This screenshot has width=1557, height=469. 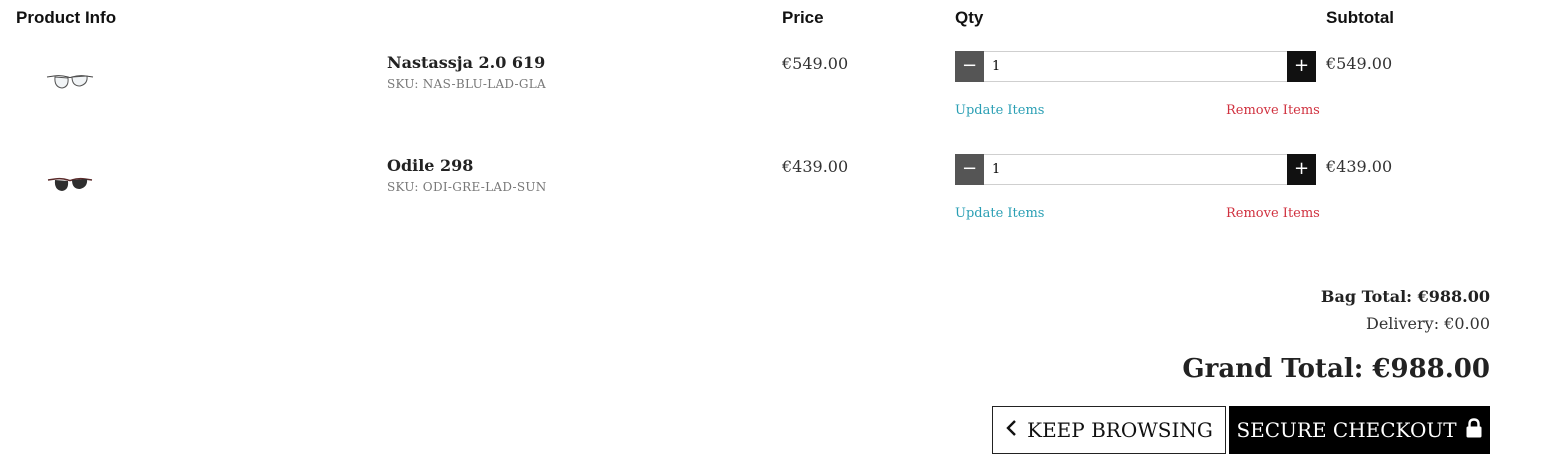 I want to click on header-price: Price, so click(x=803, y=17).